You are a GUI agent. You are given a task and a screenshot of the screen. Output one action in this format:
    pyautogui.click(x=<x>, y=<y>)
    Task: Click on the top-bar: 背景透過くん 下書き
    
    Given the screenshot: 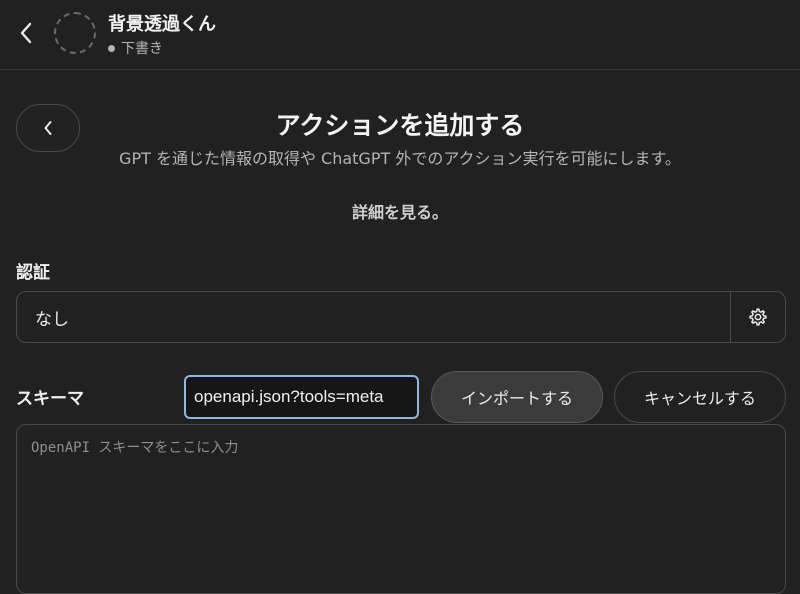 What is the action you would take?
    pyautogui.click(x=400, y=35)
    